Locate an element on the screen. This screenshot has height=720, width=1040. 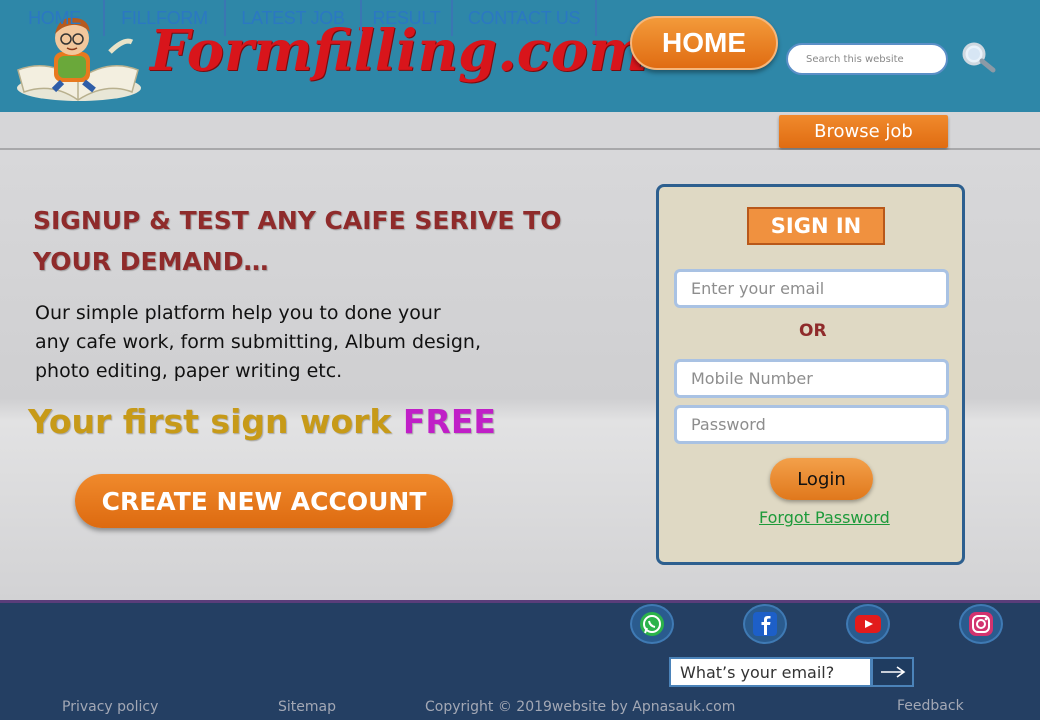
search-input is located at coordinates (867, 59).